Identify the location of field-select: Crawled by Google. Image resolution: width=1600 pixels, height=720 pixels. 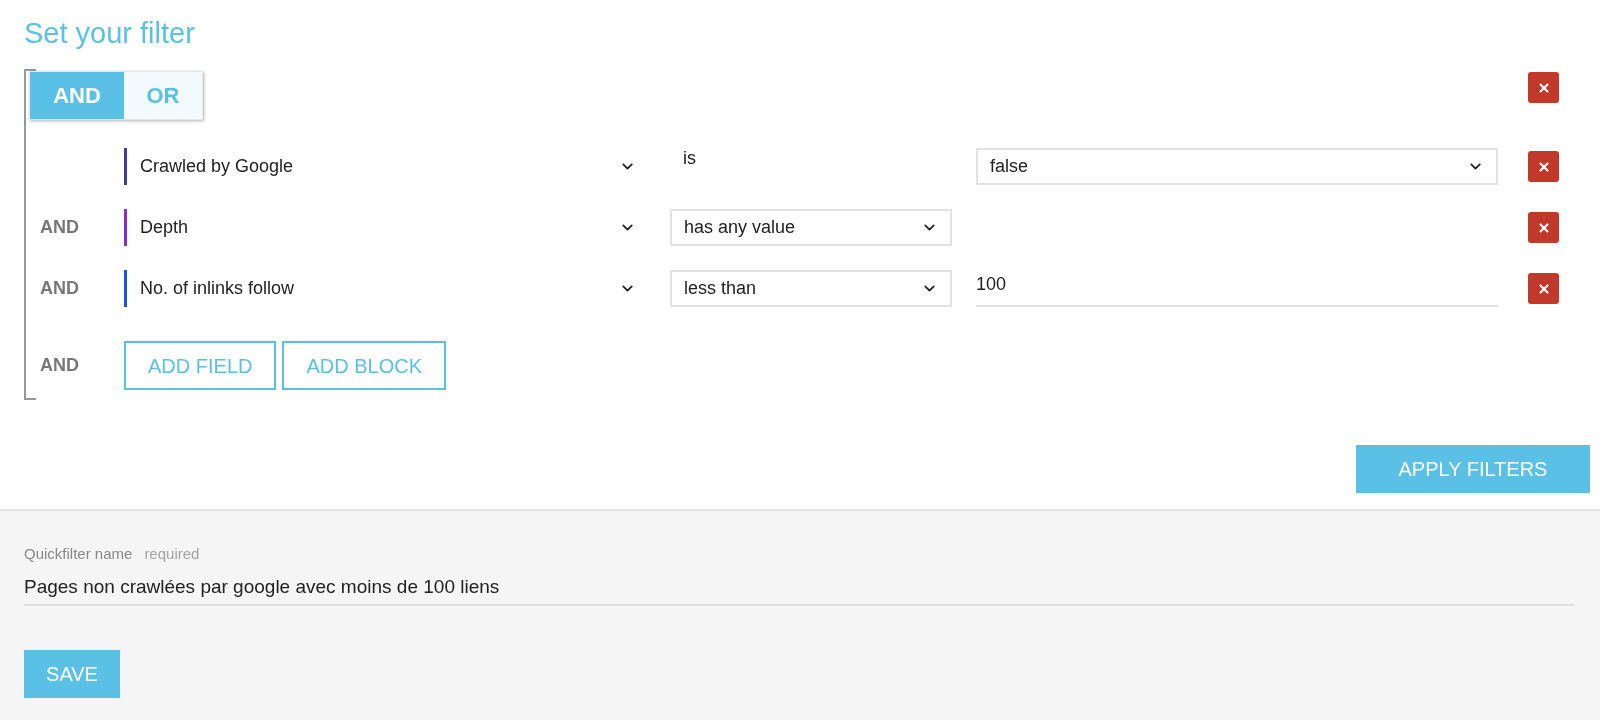
(383, 166).